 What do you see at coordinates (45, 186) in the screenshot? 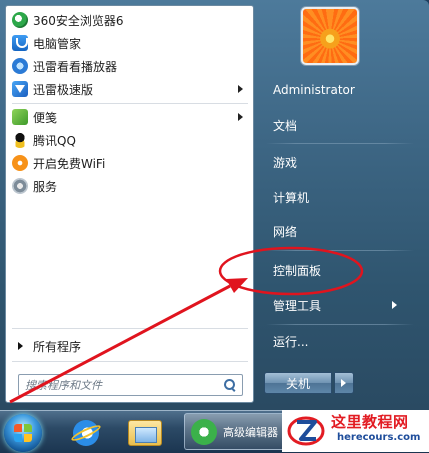
I see `program-label: 服务` at bounding box center [45, 186].